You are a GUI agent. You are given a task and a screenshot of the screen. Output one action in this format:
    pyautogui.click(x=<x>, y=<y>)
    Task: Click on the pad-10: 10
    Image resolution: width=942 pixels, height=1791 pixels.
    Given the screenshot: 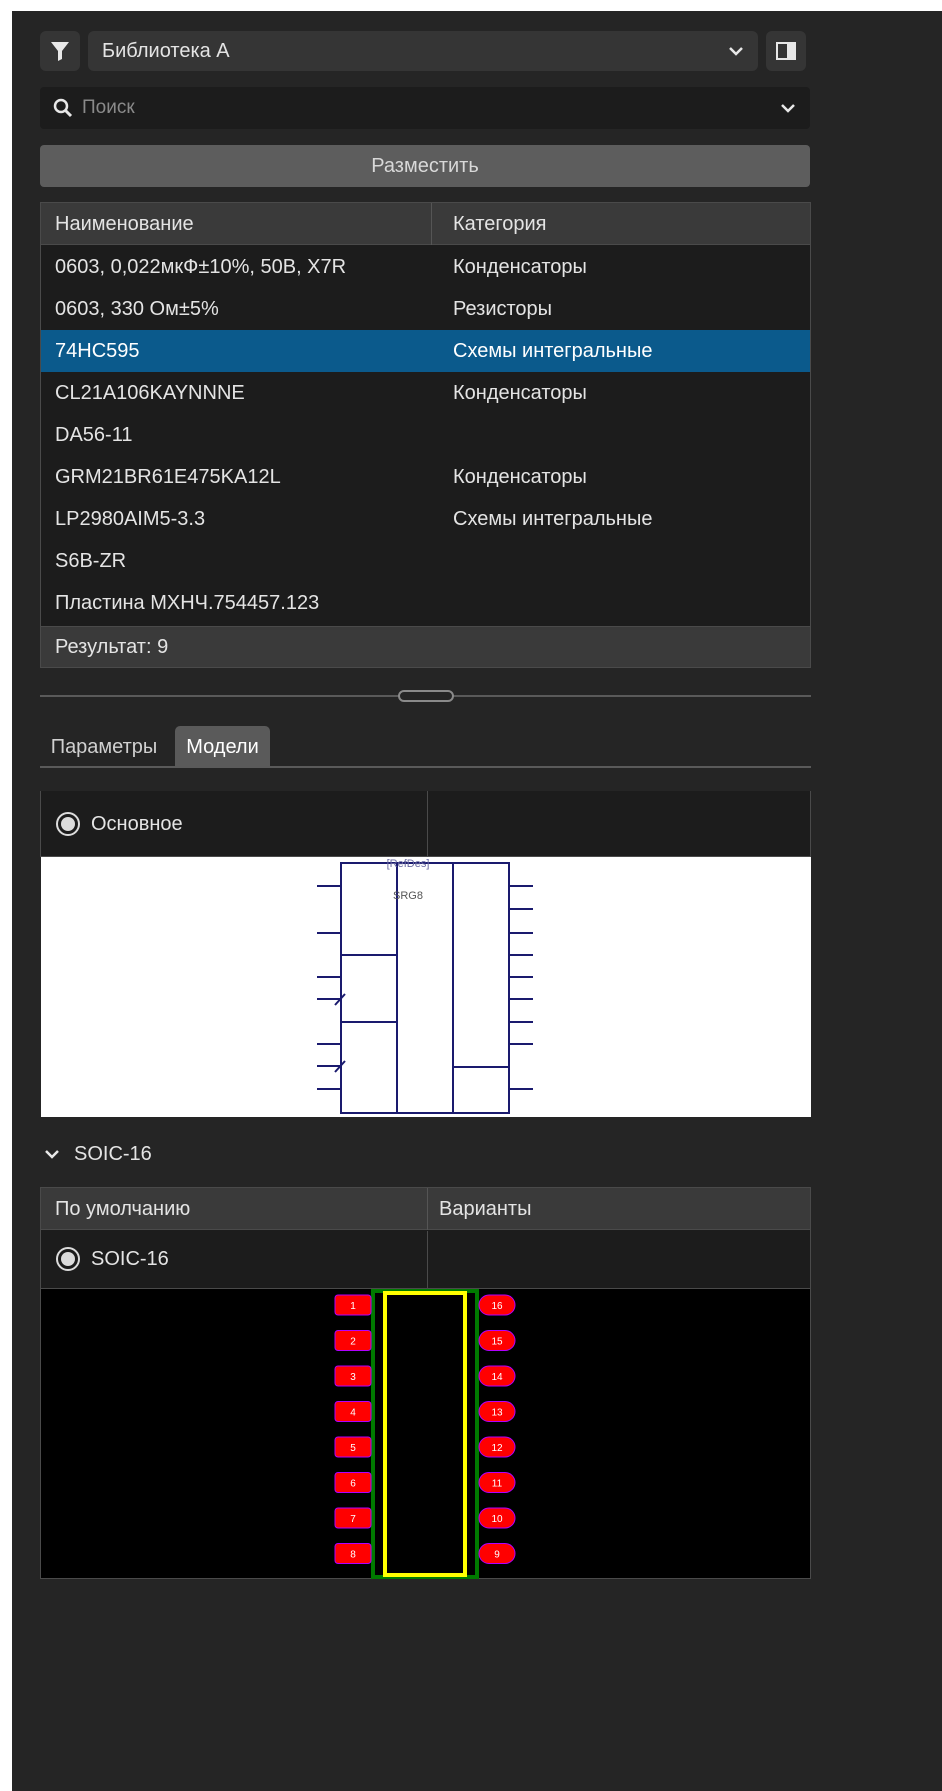 What is the action you would take?
    pyautogui.click(x=497, y=1518)
    